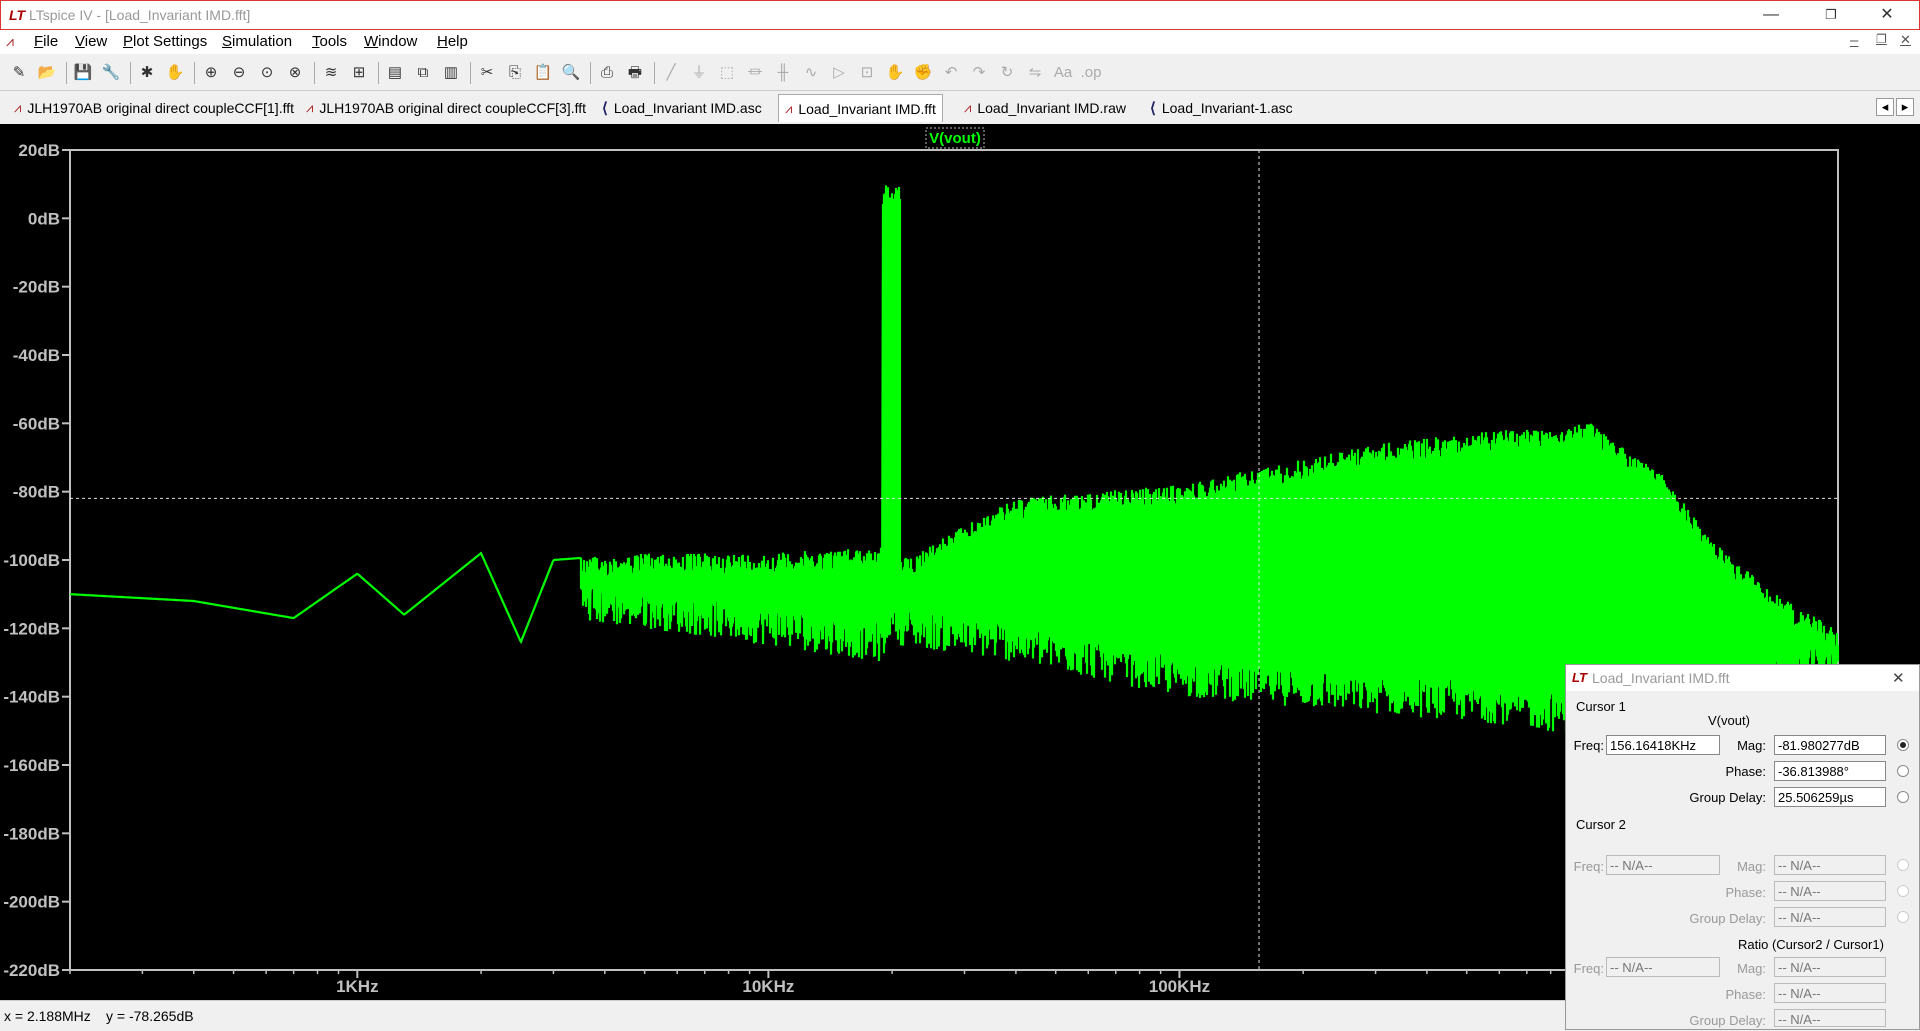 Image resolution: width=1920 pixels, height=1031 pixels. What do you see at coordinates (1887, 15) in the screenshot?
I see `close-button: ✕` at bounding box center [1887, 15].